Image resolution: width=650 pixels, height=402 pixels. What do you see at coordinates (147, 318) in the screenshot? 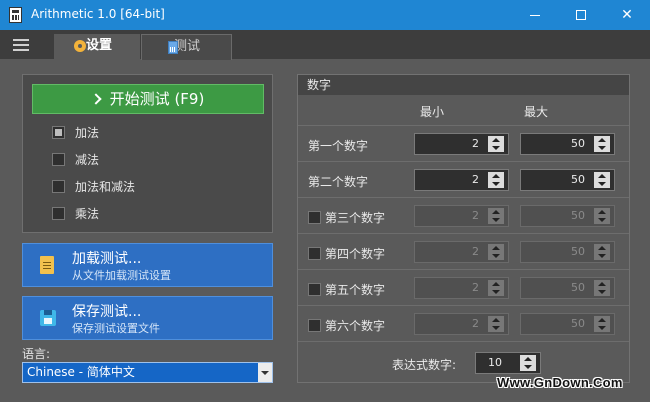
I see `save-test-button: 保存测试... 保存测试设置文件` at bounding box center [147, 318].